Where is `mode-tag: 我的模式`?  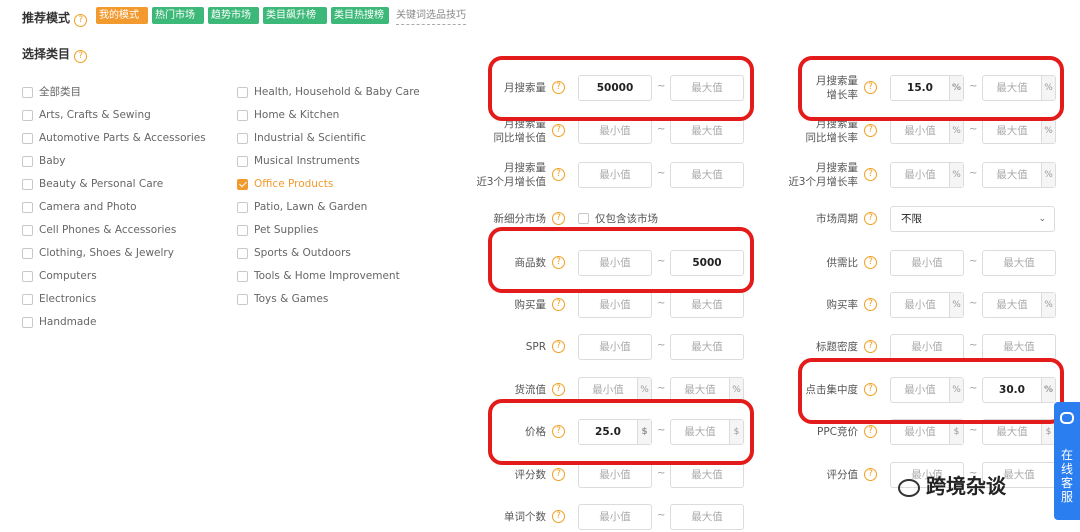 mode-tag: 我的模式 is located at coordinates (122, 15).